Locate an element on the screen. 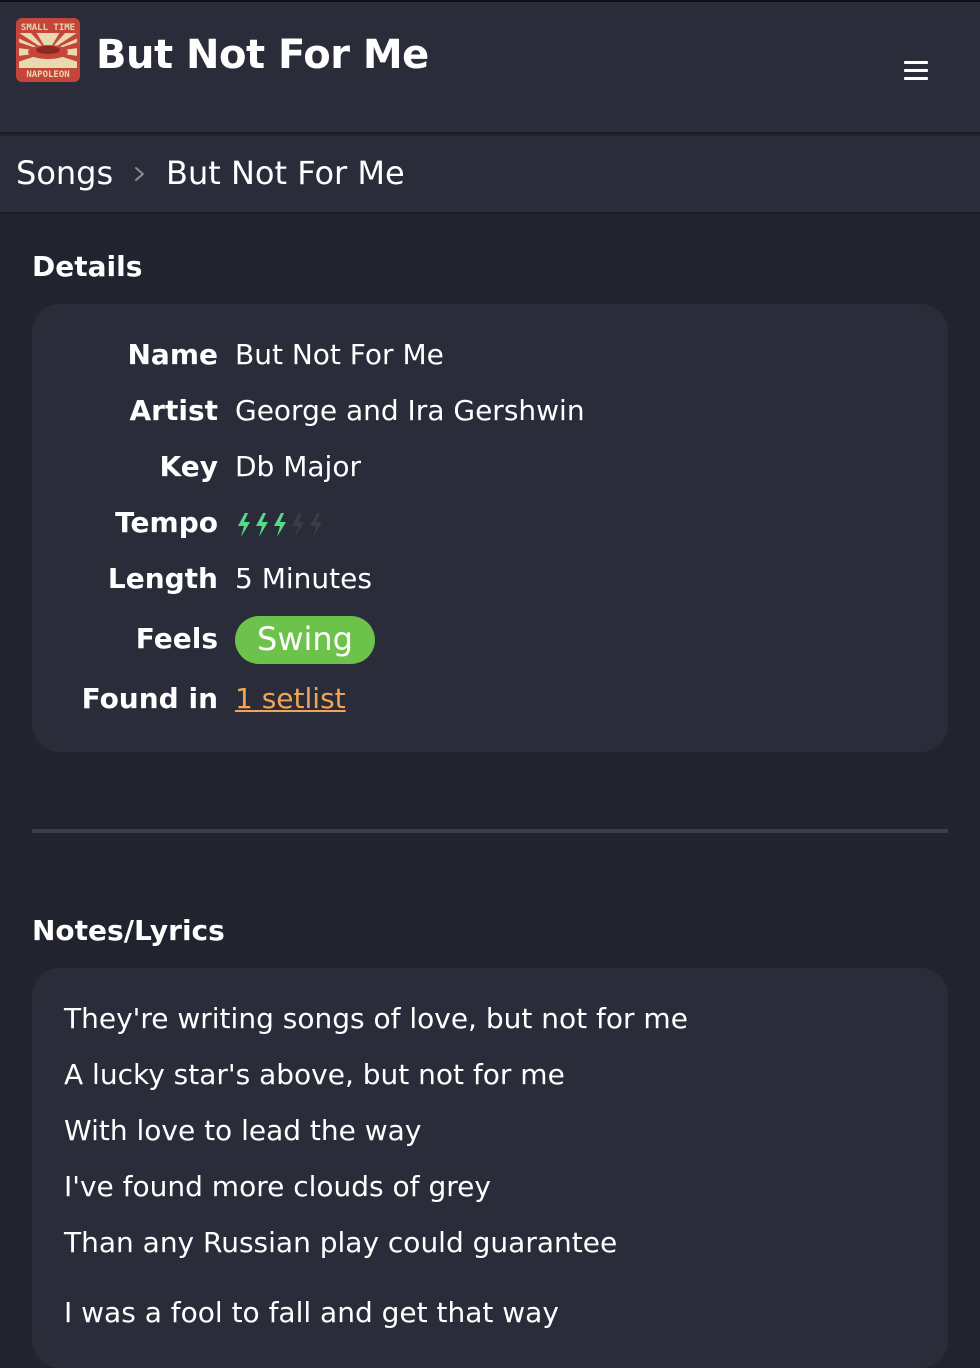 This screenshot has width=980, height=1368. name-value: But Not For Me is located at coordinates (339, 354).